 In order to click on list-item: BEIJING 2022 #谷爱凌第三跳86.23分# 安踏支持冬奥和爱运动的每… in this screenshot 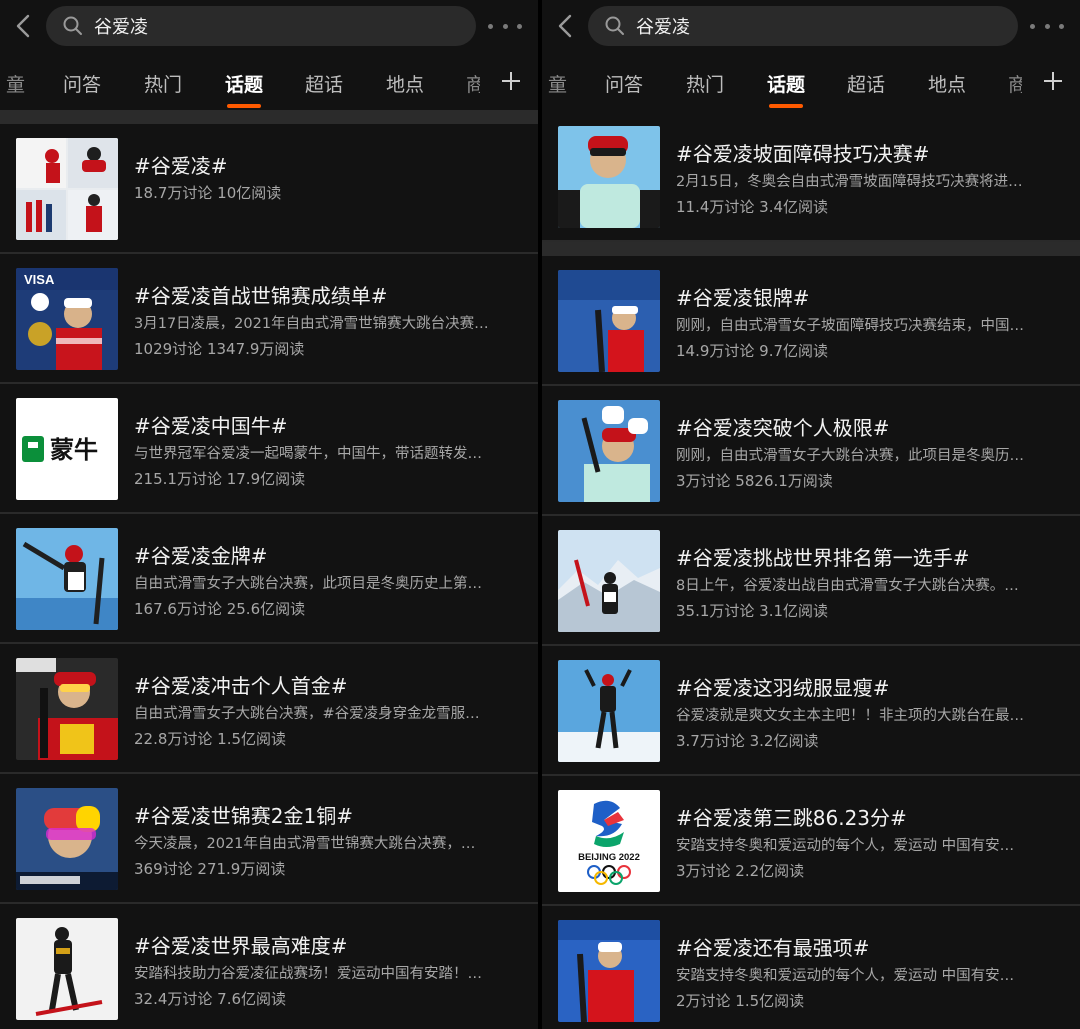, I will do `click(811, 841)`.